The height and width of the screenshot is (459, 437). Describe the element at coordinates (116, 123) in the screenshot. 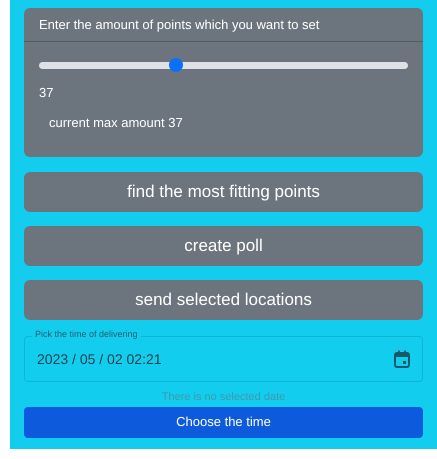

I see `max-amount-text: current max amount 37` at that location.